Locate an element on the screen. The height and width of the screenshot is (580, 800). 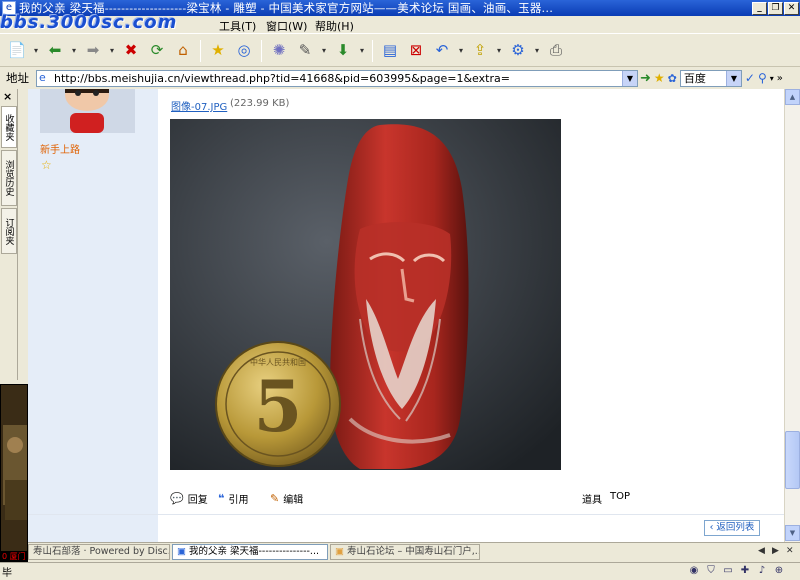
status-bar: 毕 ◉ ⛉ ▭ ✚ ♪ ⊕ is located at coordinates (400, 571).